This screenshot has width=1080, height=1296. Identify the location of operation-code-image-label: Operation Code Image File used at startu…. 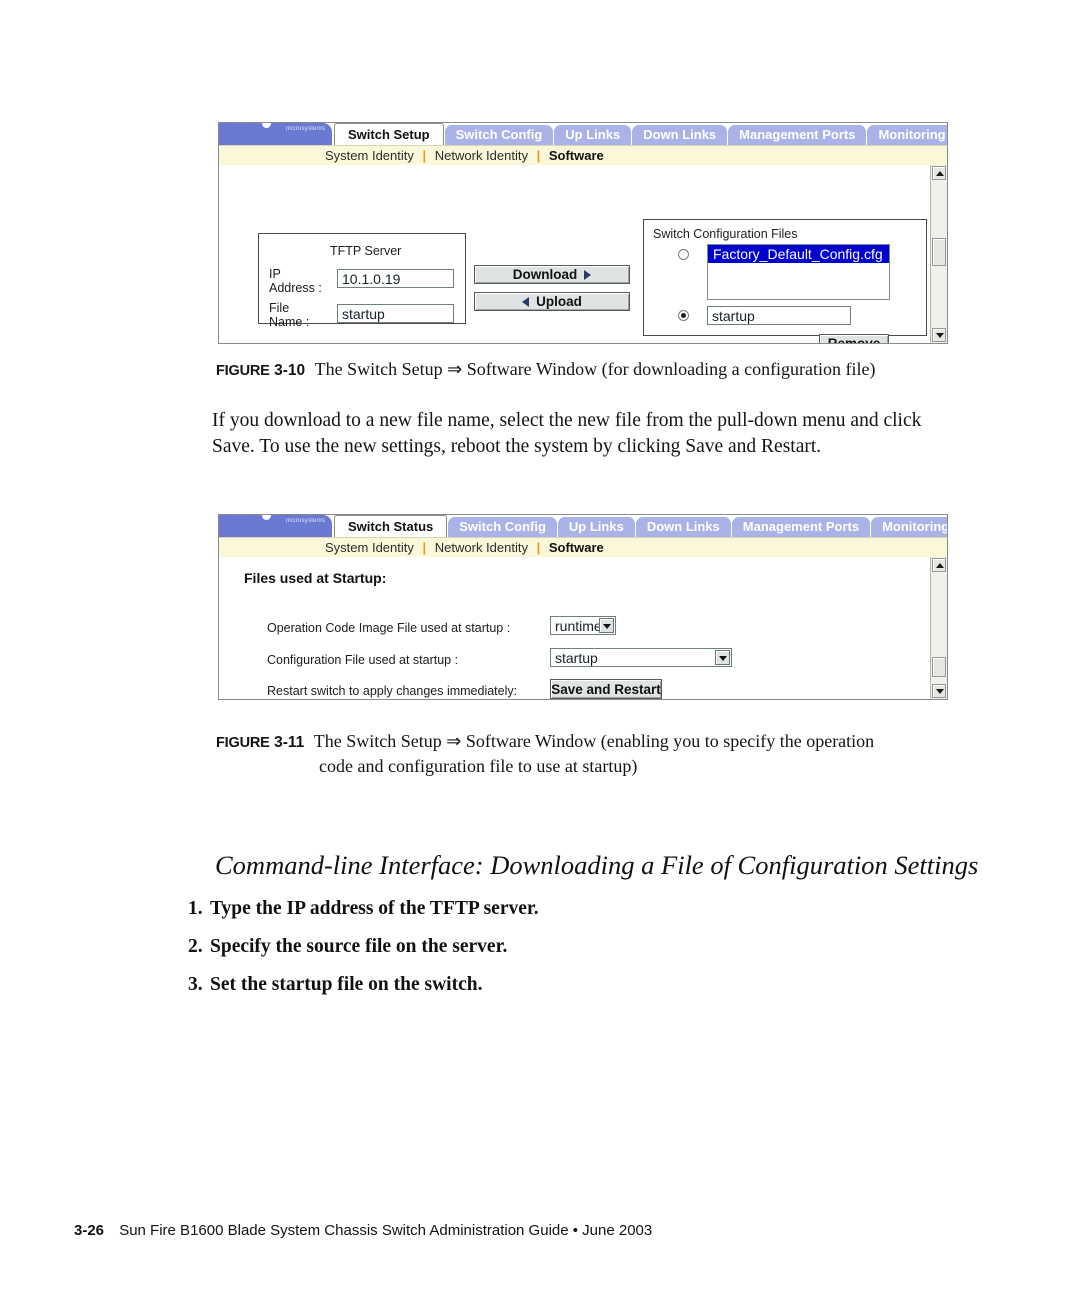
(389, 628).